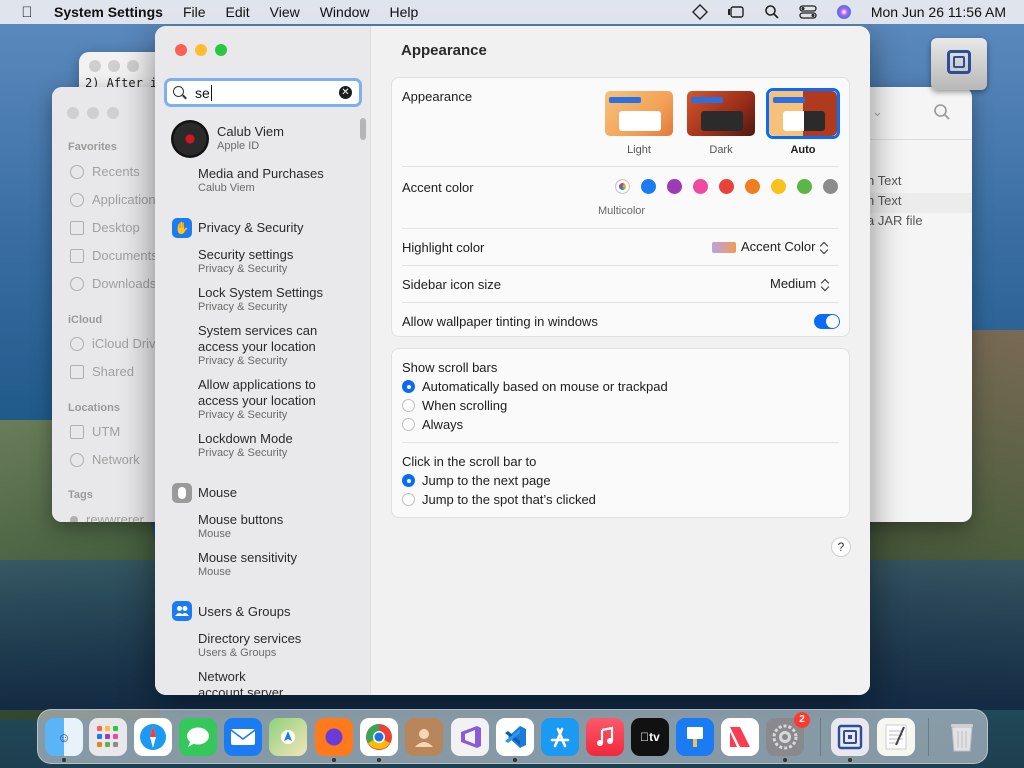 This screenshot has width=1024, height=768. Describe the element at coordinates (217, 492) in the screenshot. I see `sidebar-item-mouse: Mouse` at that location.